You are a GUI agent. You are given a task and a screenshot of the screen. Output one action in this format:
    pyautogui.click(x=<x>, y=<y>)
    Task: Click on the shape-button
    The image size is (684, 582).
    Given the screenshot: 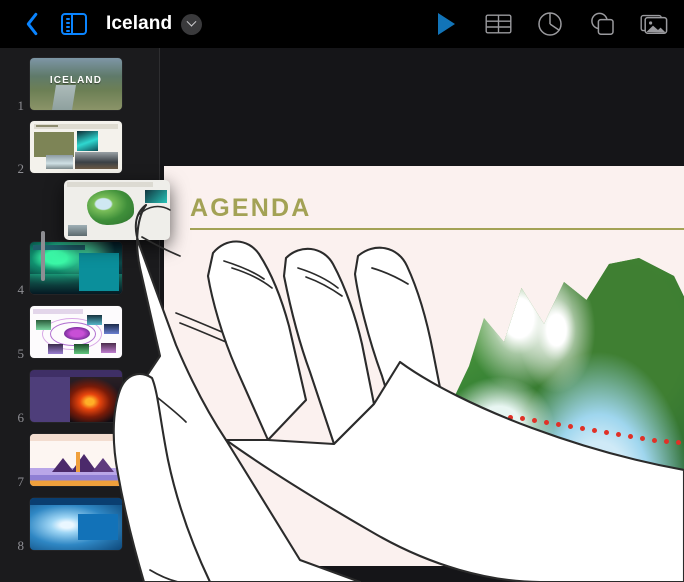 What is the action you would take?
    pyautogui.click(x=602, y=24)
    